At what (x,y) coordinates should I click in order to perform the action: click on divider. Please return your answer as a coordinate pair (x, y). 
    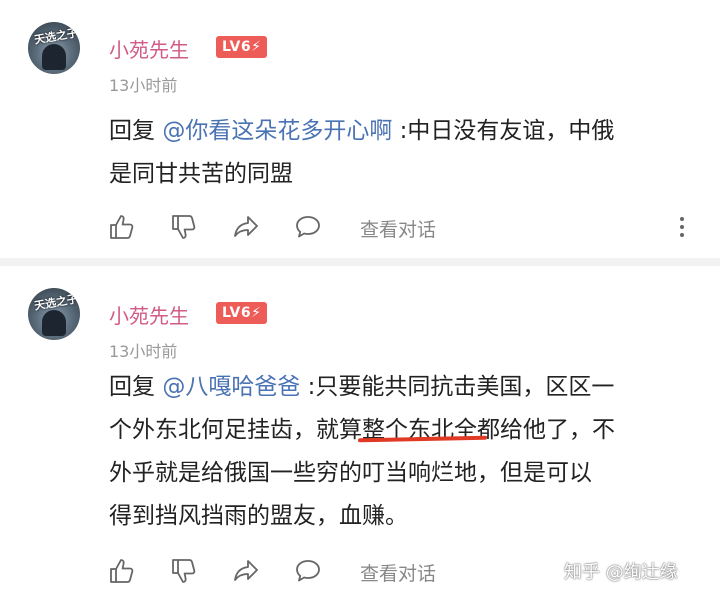
    Looking at the image, I should click on (360, 262).